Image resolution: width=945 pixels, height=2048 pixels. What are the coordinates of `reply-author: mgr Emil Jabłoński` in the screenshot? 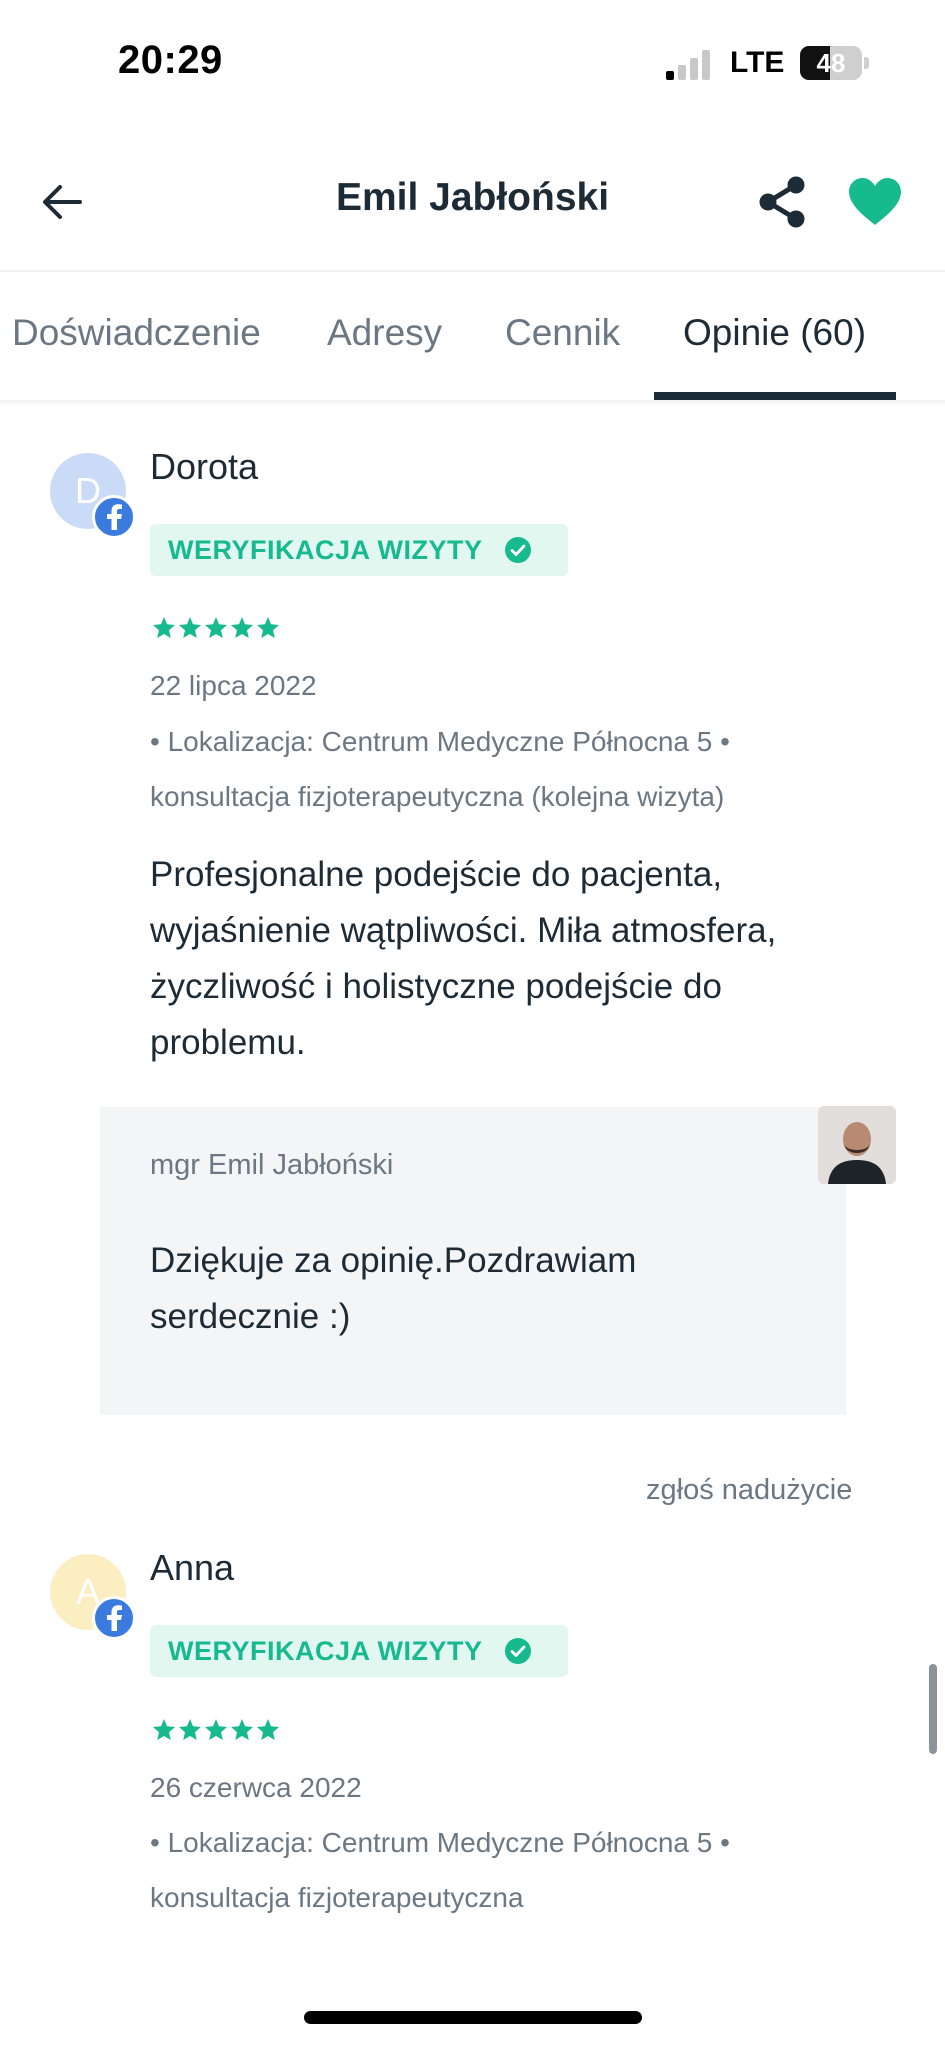 It's located at (272, 1165).